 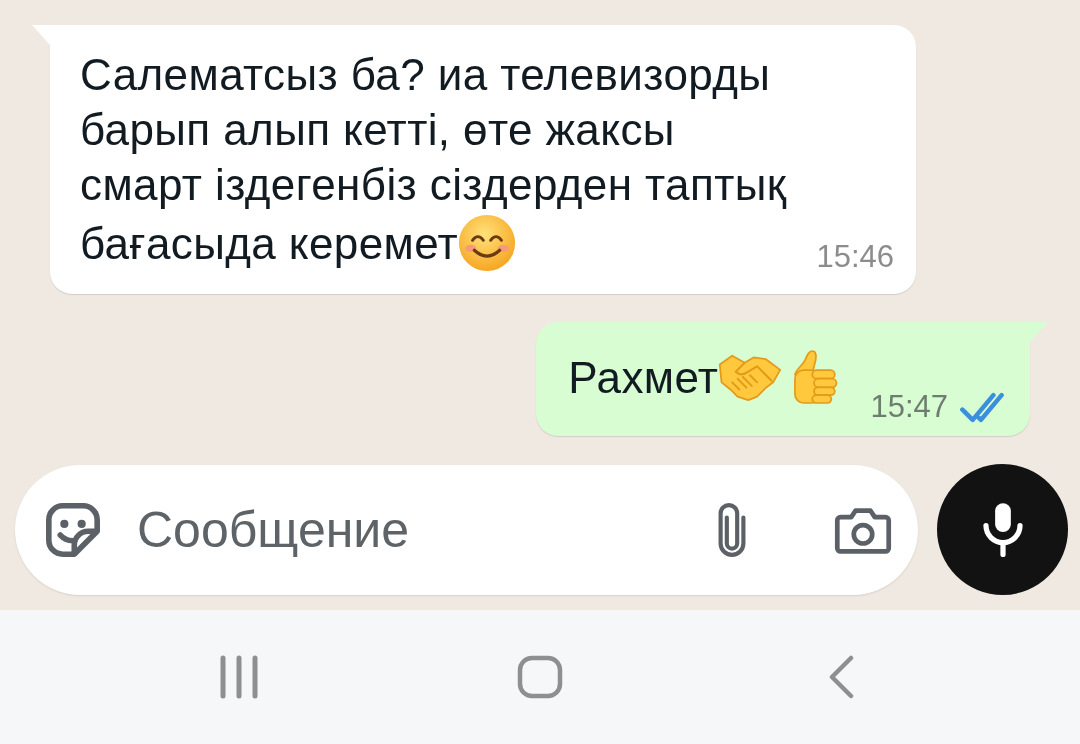 I want to click on message-time: 15:46, so click(x=855, y=257).